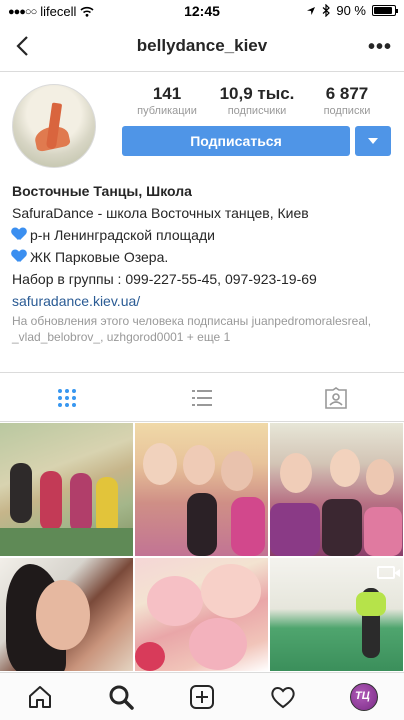 This screenshot has width=404, height=720. I want to click on profile-view-tabs, so click(202, 397).